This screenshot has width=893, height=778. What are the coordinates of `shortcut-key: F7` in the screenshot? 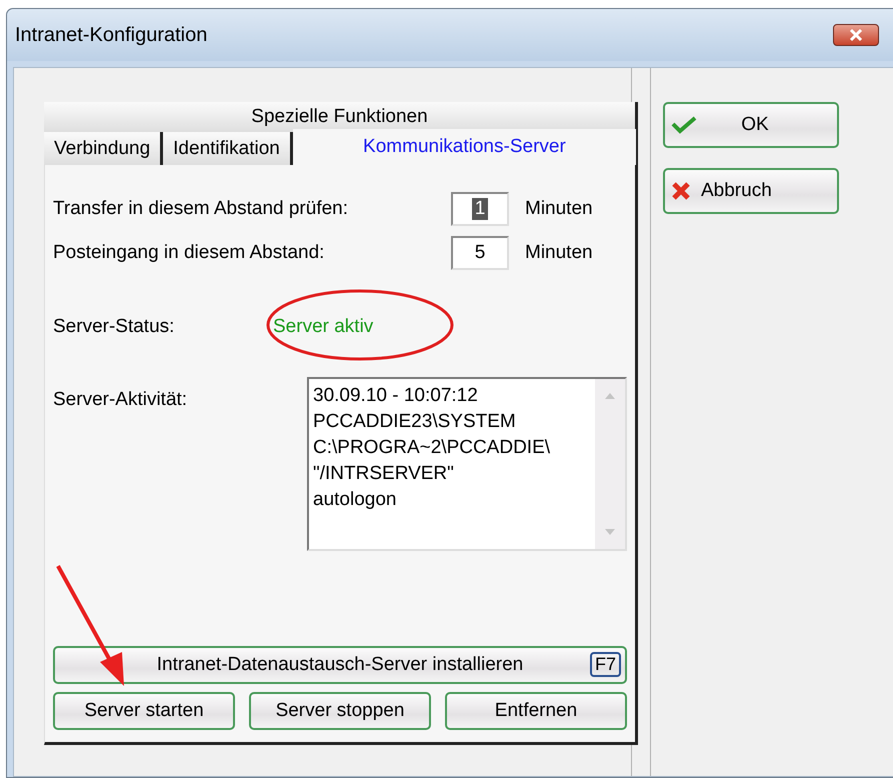 It's located at (605, 664).